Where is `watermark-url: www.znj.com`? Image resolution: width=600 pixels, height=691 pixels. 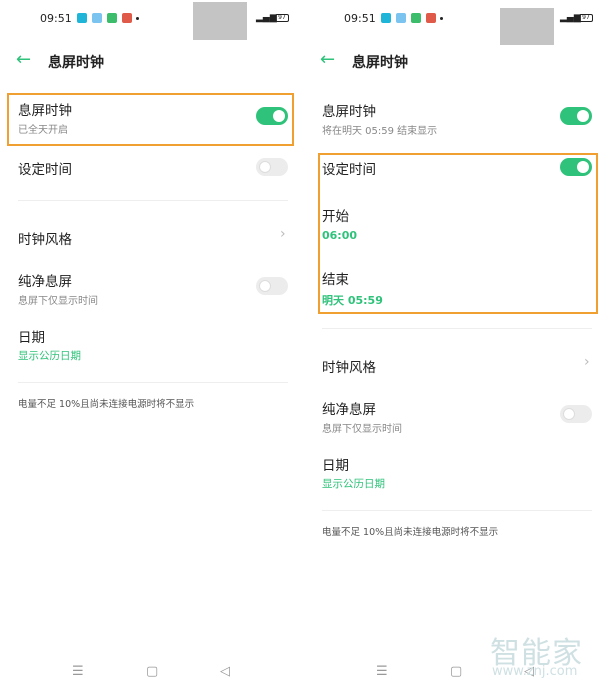
watermark-url: www.znj.com is located at coordinates (535, 671).